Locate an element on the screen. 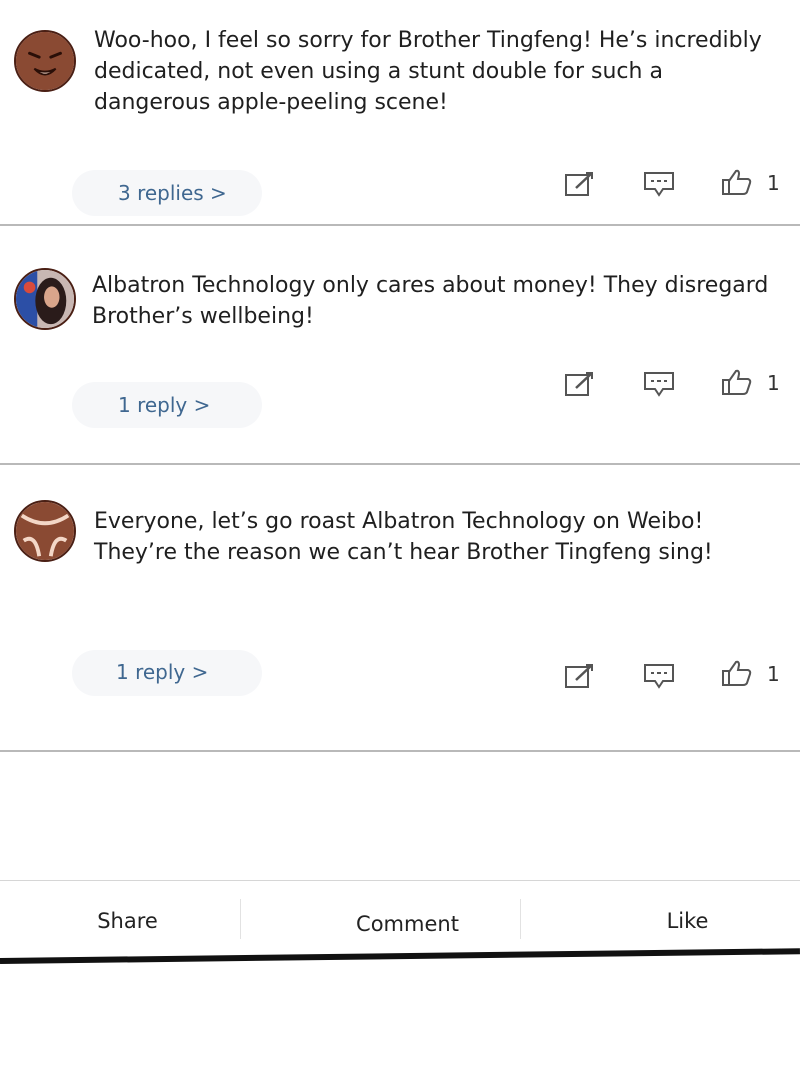 The image size is (800, 1067). user-photo-icon is located at coordinates (45, 299).